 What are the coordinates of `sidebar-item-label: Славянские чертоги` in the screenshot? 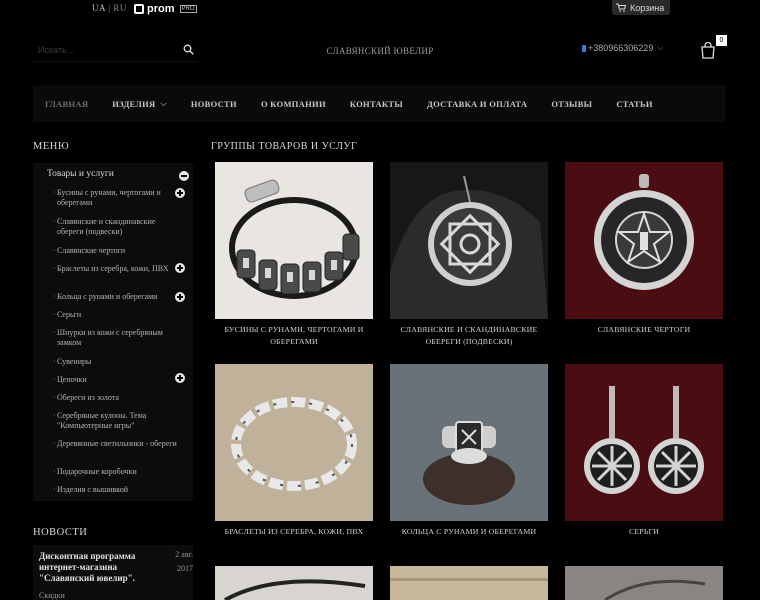 It's located at (91, 250).